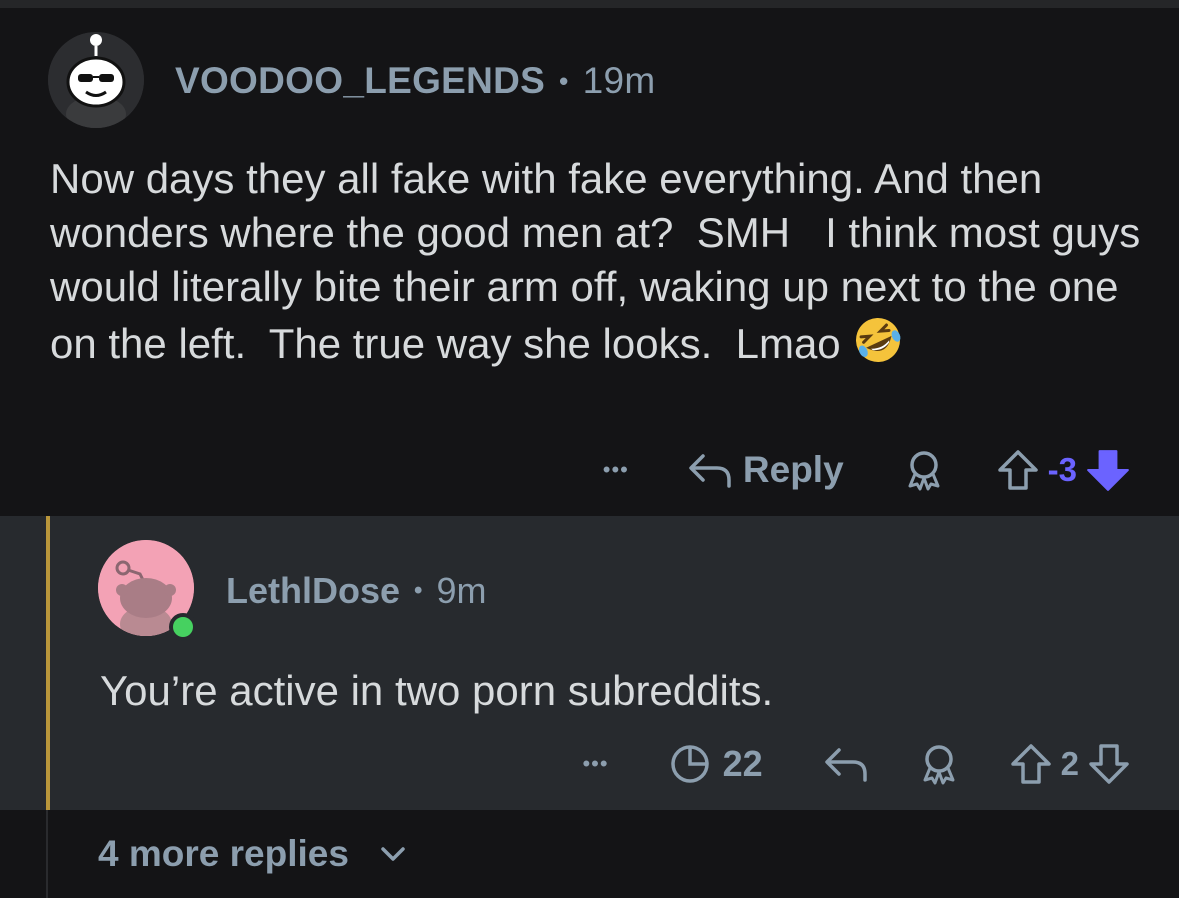 The image size is (1179, 898). Describe the element at coordinates (223, 853) in the screenshot. I see `more-replies-label: 4 more replies` at that location.